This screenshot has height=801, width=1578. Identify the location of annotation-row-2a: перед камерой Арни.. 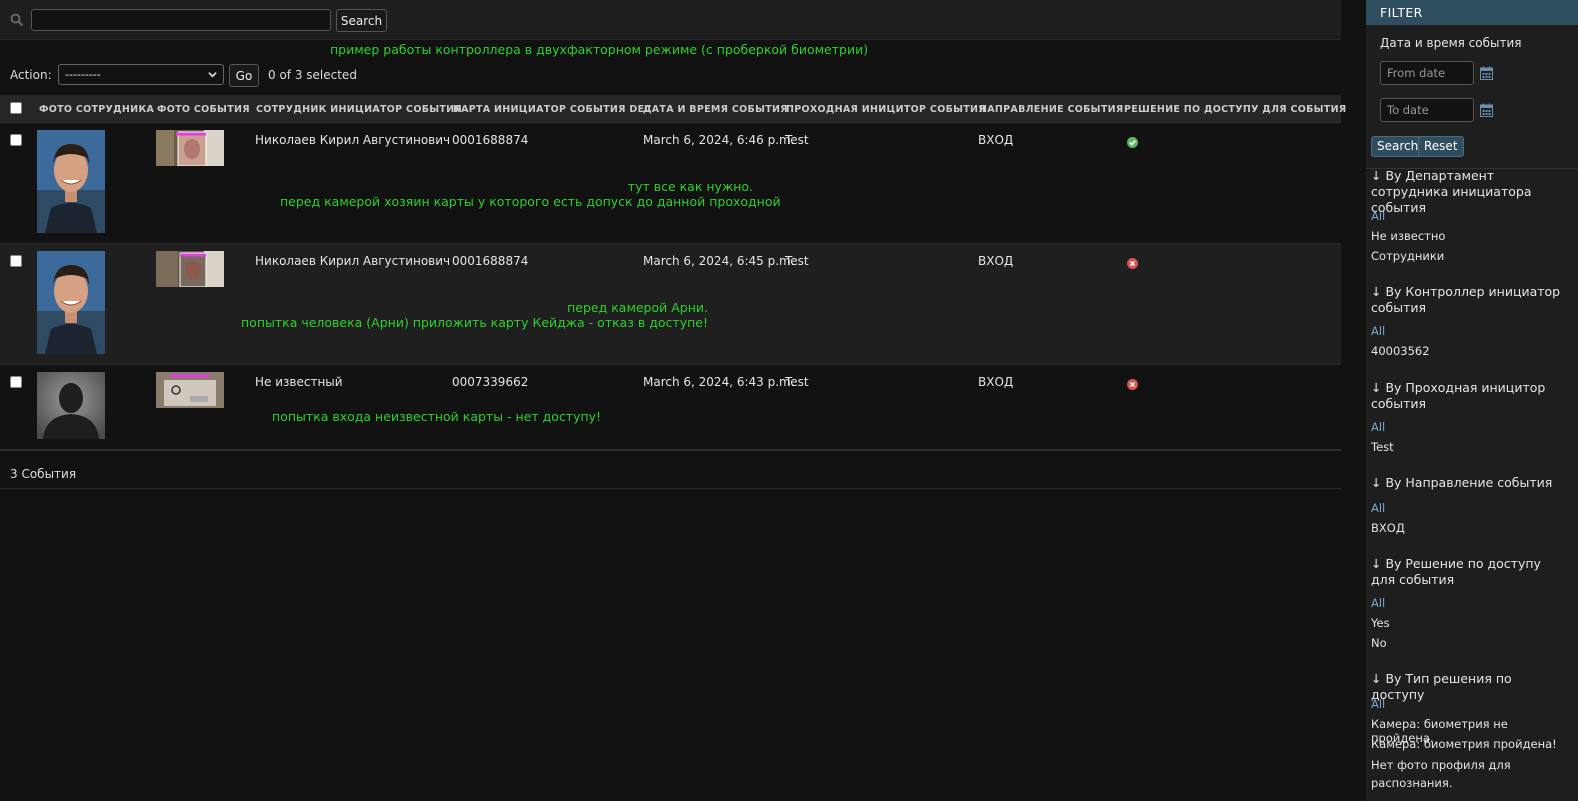
(637, 307).